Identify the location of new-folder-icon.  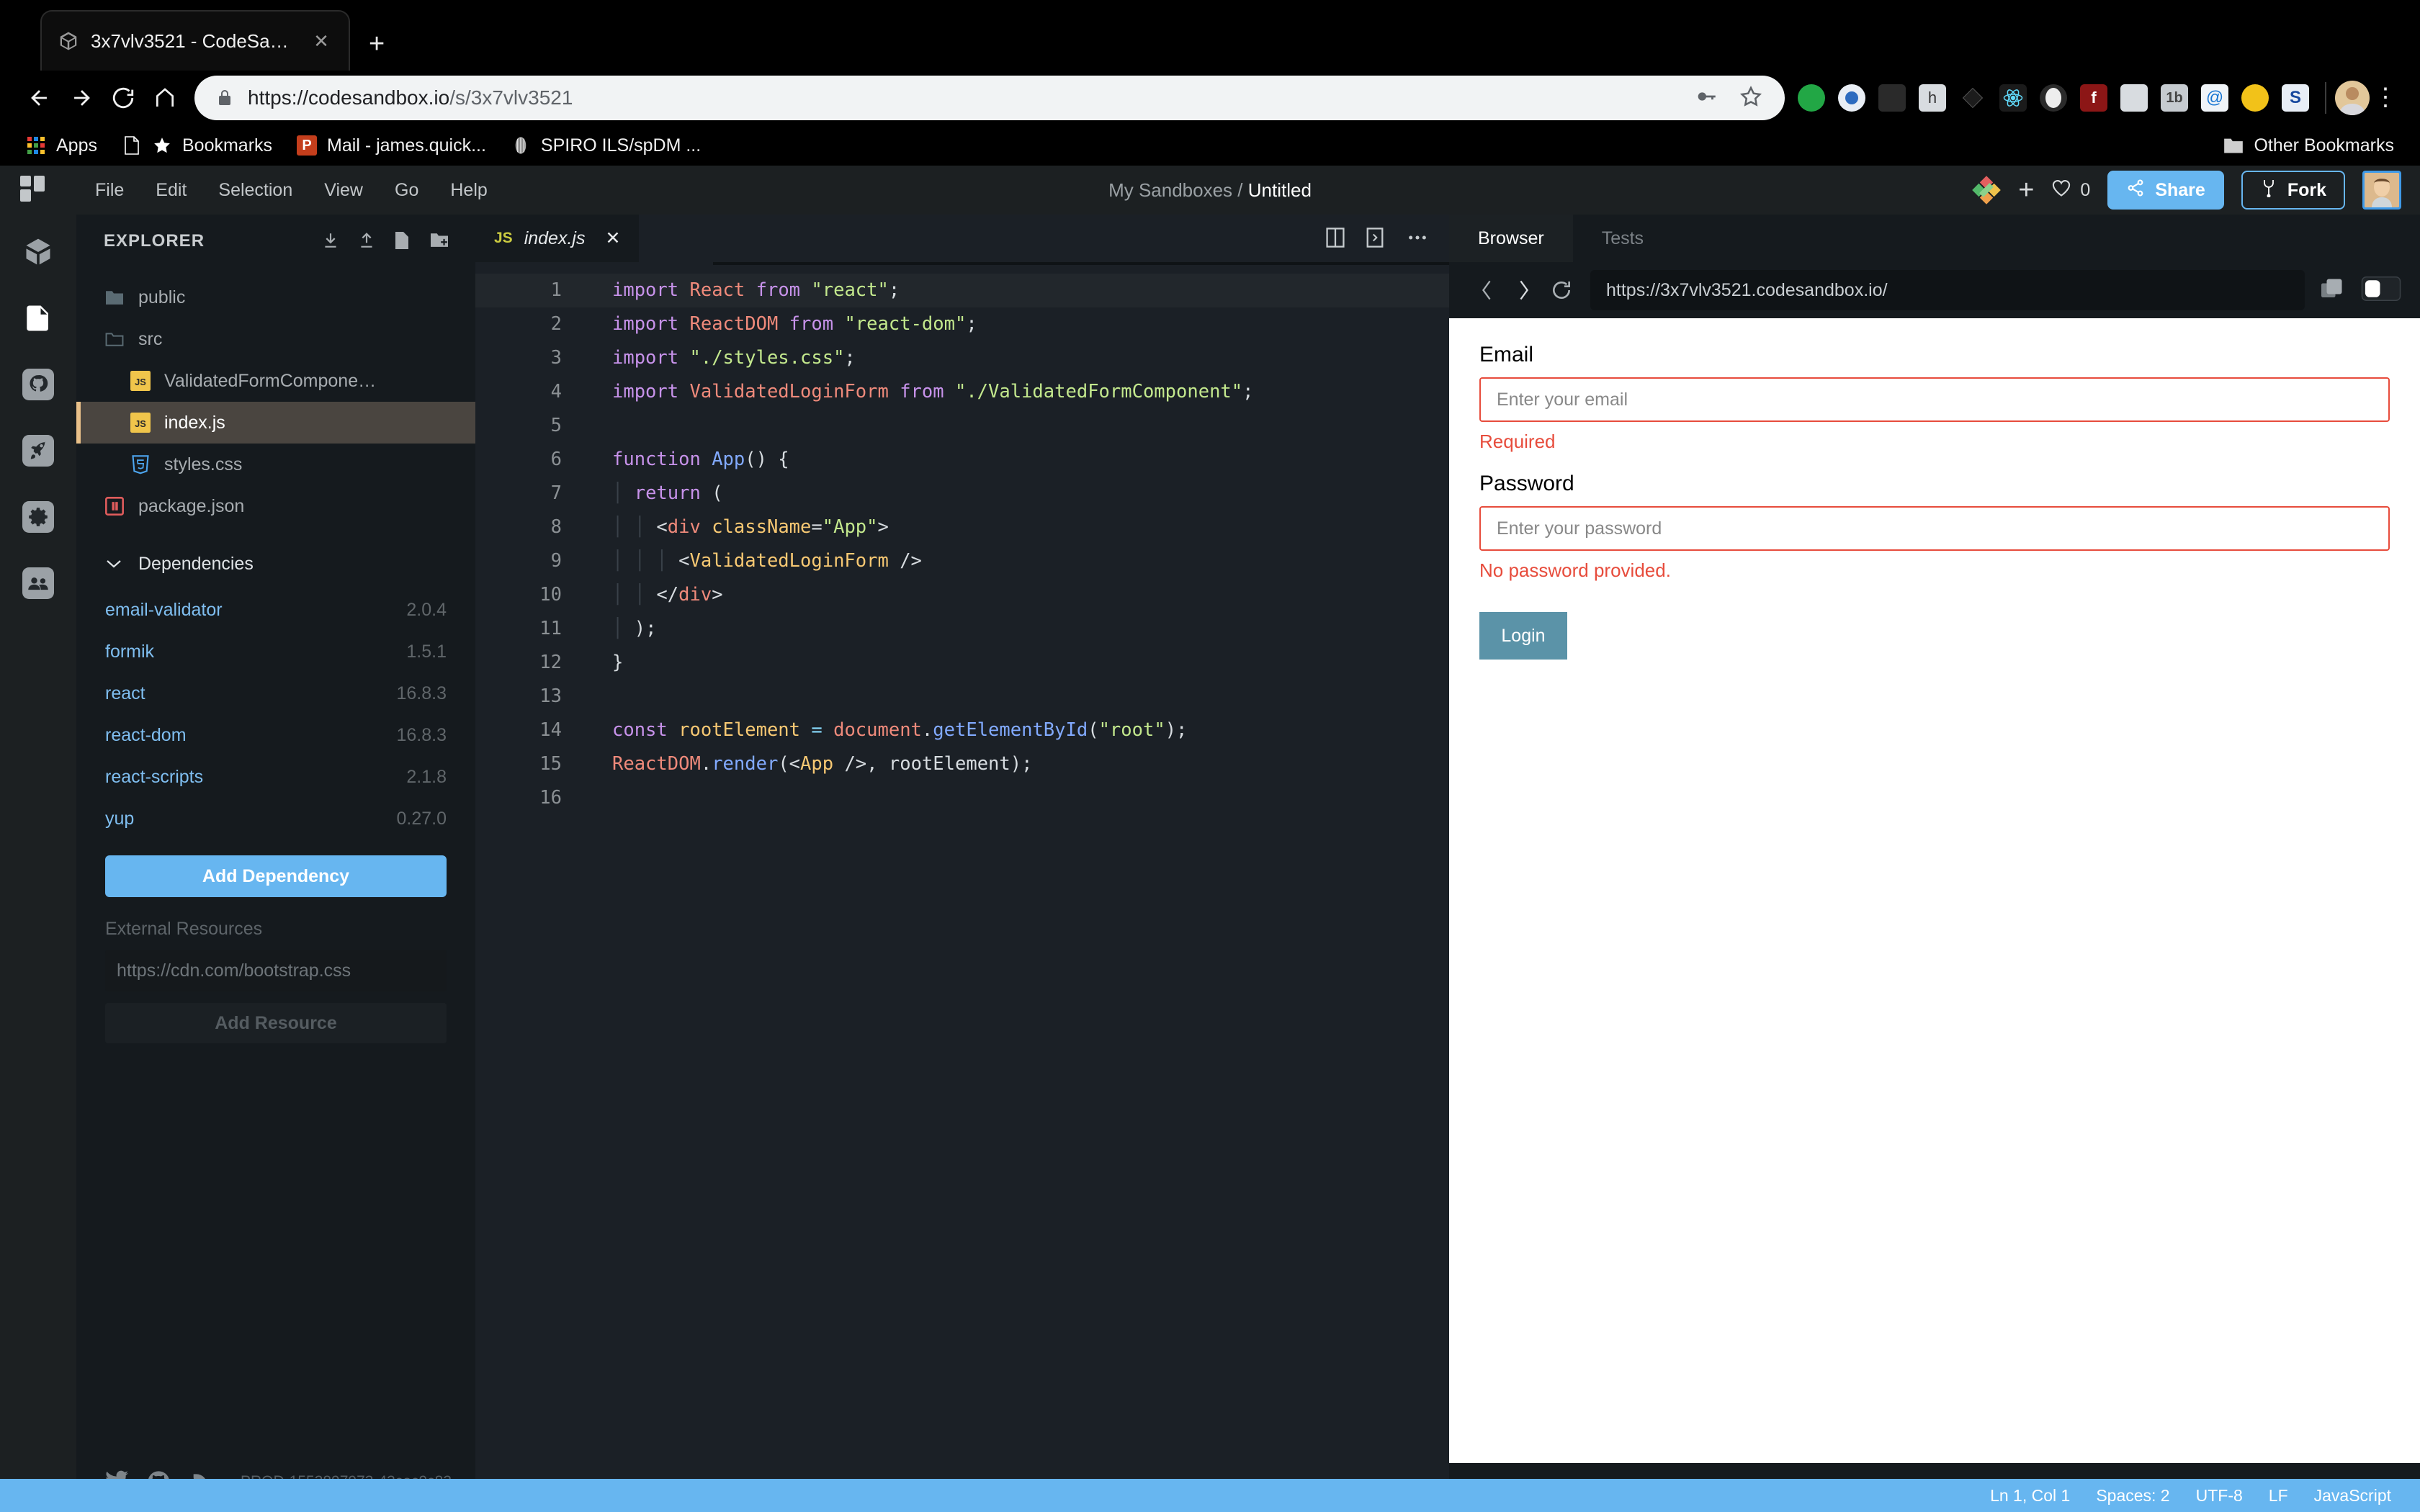
(439, 241).